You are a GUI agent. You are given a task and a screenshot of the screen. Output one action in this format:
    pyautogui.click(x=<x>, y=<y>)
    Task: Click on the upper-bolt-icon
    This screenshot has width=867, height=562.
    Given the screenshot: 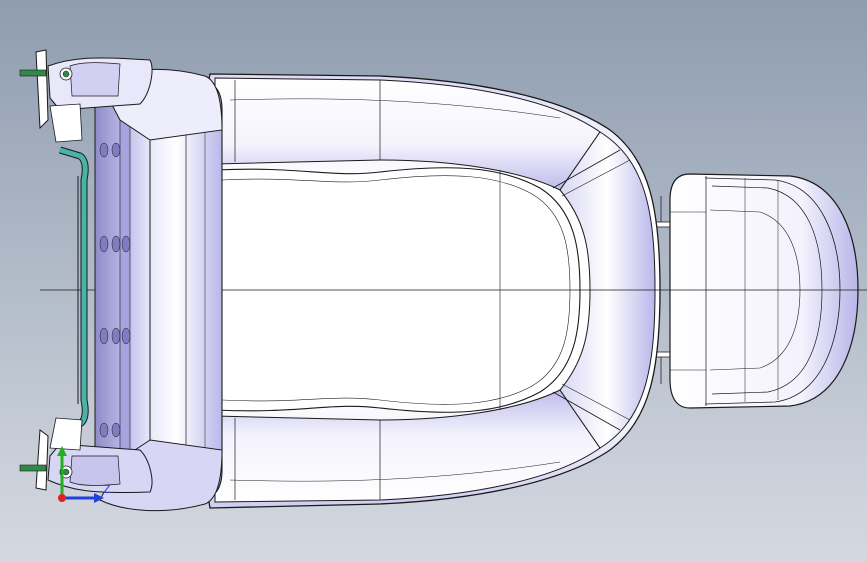 What is the action you would take?
    pyautogui.click(x=33, y=73)
    